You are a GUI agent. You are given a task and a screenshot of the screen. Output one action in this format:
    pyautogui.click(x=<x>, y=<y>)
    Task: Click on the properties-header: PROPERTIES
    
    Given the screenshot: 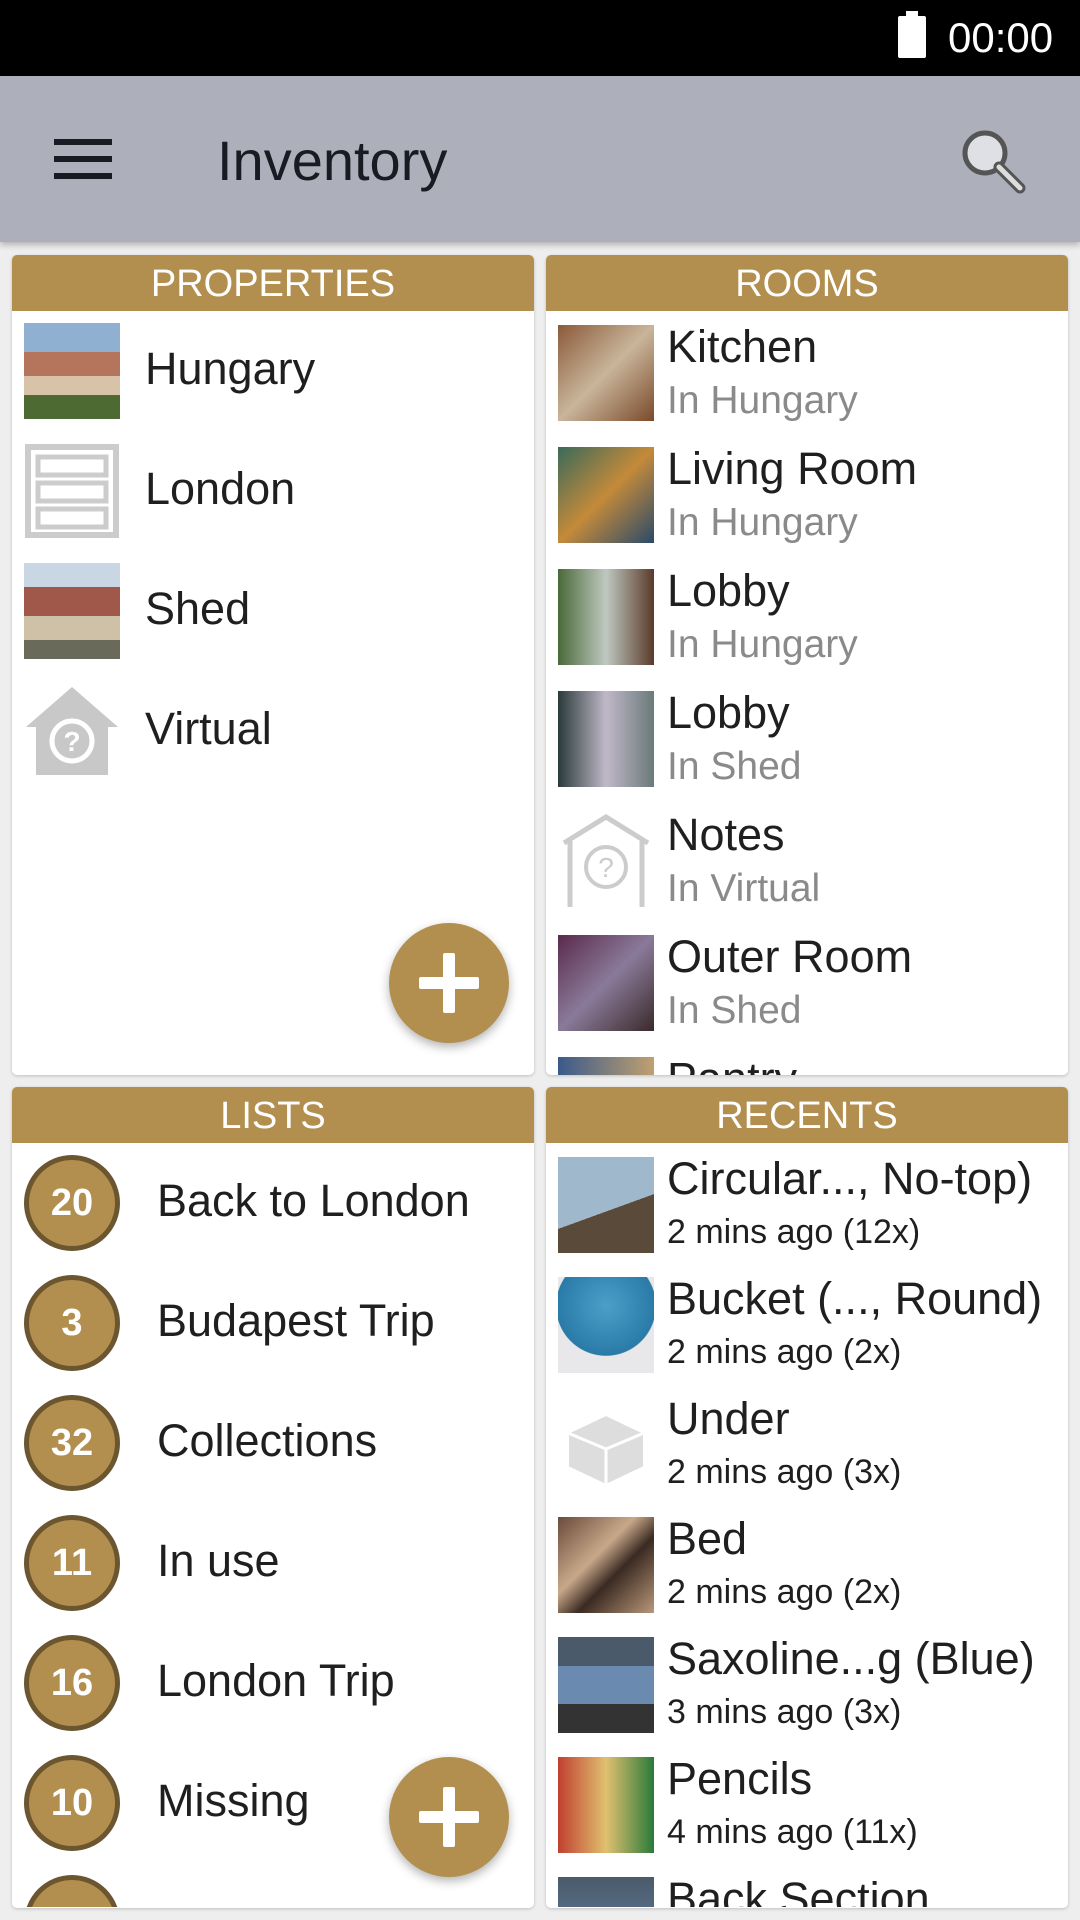 What is the action you would take?
    pyautogui.click(x=273, y=283)
    